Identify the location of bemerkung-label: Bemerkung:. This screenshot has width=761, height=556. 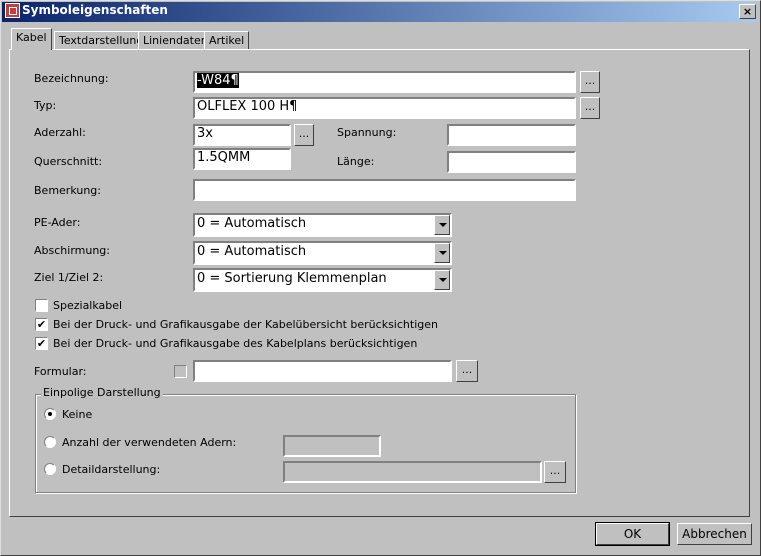
(67, 190).